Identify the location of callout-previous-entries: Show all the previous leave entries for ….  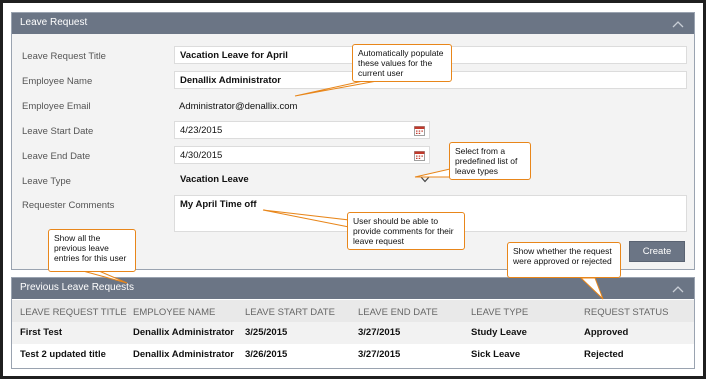
(92, 250).